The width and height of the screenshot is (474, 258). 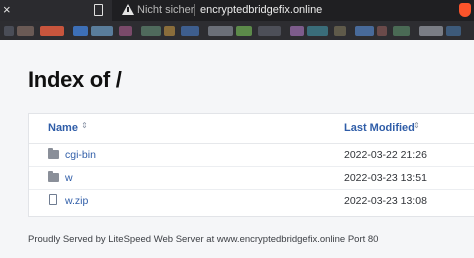 What do you see at coordinates (80, 155) in the screenshot?
I see `file-name: cgi-bin` at bounding box center [80, 155].